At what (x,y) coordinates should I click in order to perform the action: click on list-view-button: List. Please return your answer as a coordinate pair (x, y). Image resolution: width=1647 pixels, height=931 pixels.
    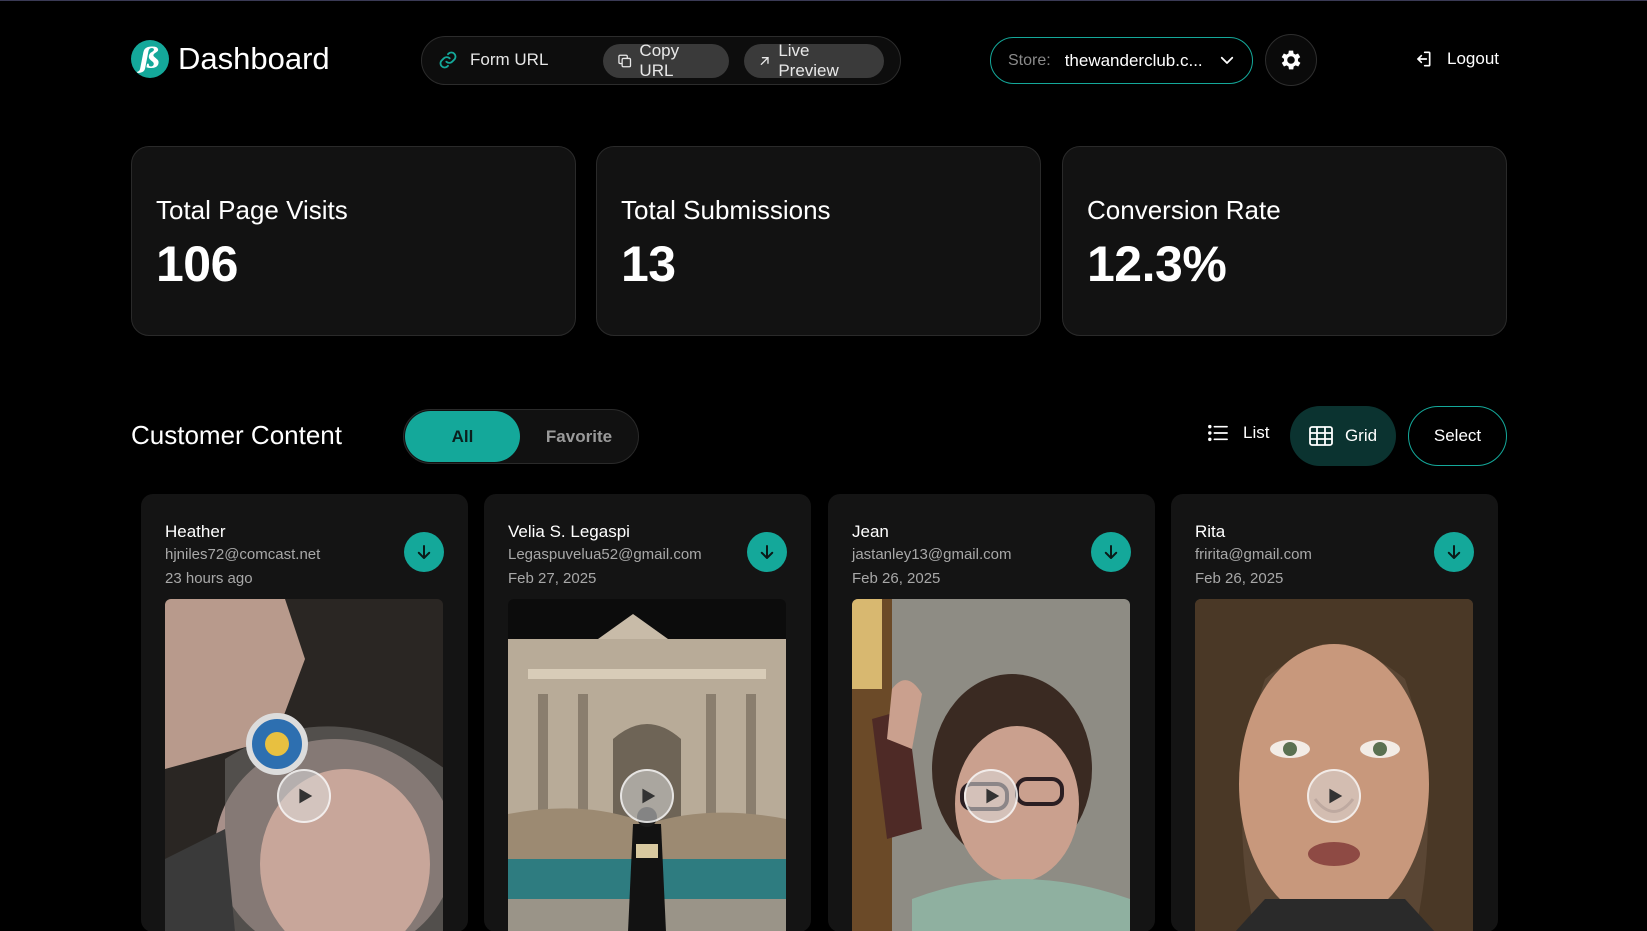
    Looking at the image, I should click on (1238, 433).